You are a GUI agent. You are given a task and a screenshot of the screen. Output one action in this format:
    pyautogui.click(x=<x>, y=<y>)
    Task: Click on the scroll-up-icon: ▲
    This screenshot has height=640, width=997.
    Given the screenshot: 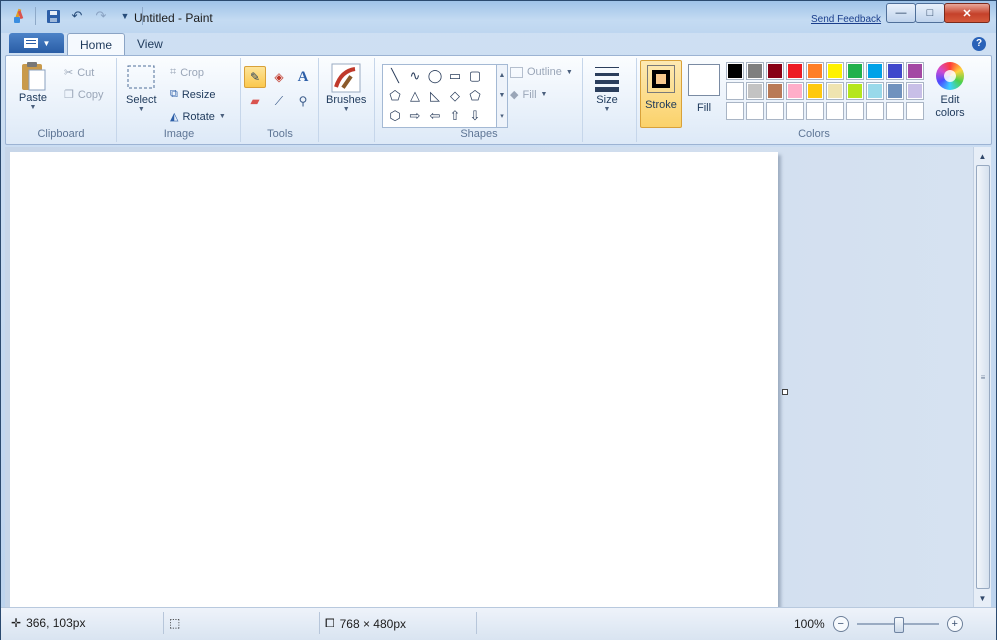 What is the action you would take?
    pyautogui.click(x=982, y=156)
    